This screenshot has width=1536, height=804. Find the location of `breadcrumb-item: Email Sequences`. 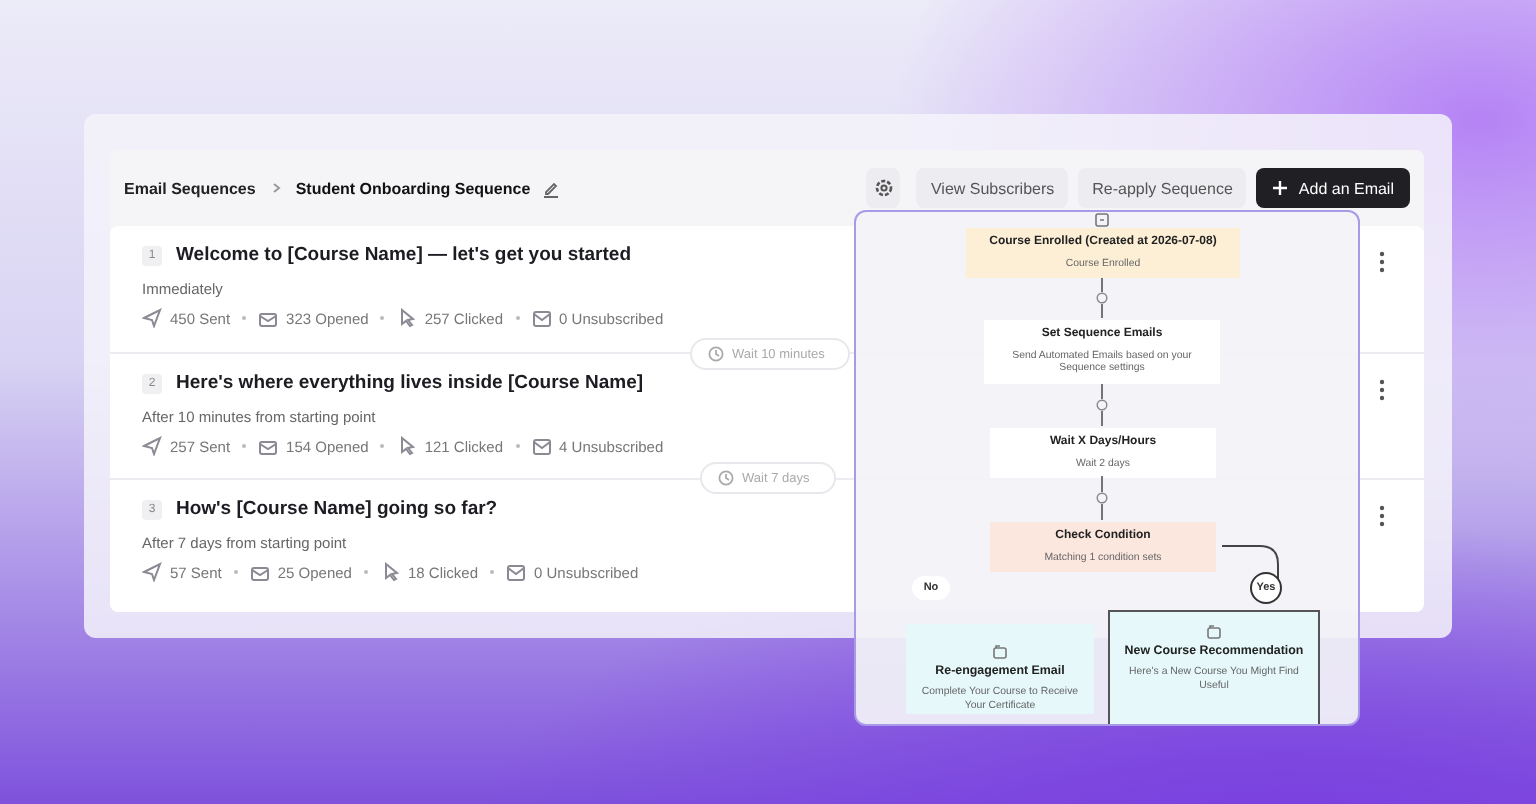

breadcrumb-item: Email Sequences is located at coordinates (190, 188).